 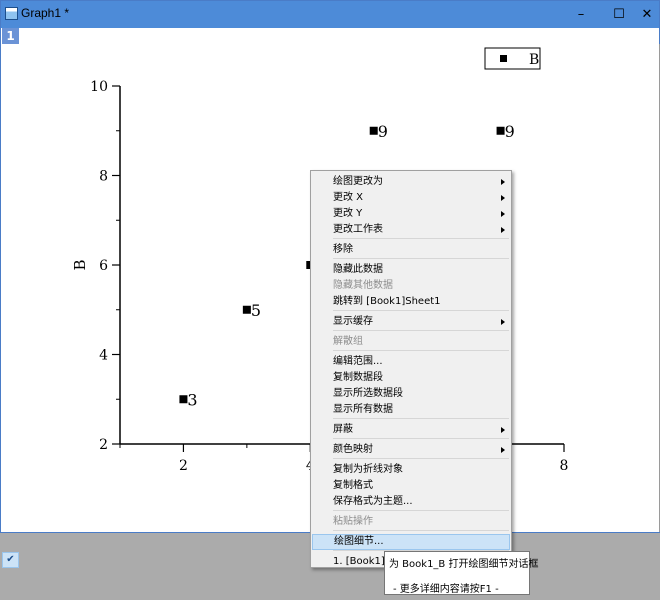 What do you see at coordinates (358, 229) in the screenshot?
I see `menu-item-label: 更改工作表` at bounding box center [358, 229].